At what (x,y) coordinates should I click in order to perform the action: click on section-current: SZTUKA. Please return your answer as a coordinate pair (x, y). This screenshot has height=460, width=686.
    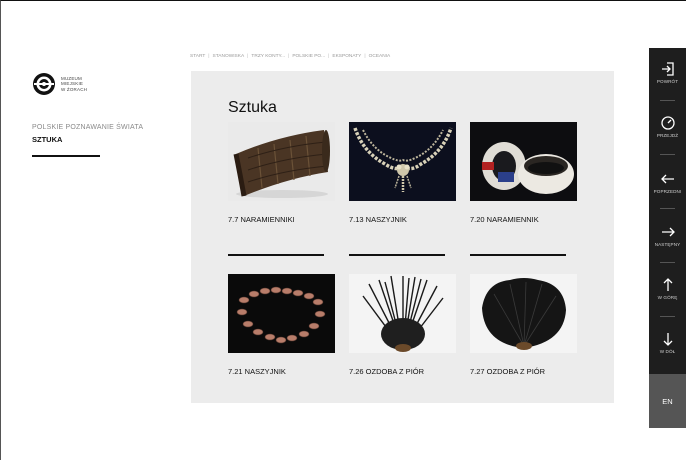
    Looking at the image, I should click on (47, 139).